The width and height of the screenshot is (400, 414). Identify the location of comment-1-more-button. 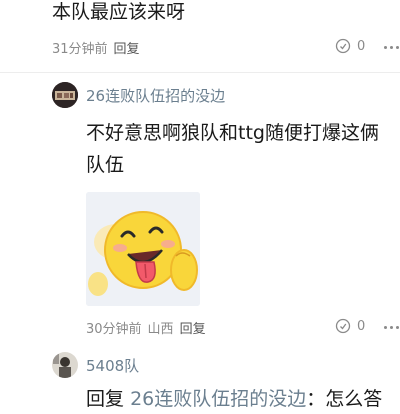
(391, 47).